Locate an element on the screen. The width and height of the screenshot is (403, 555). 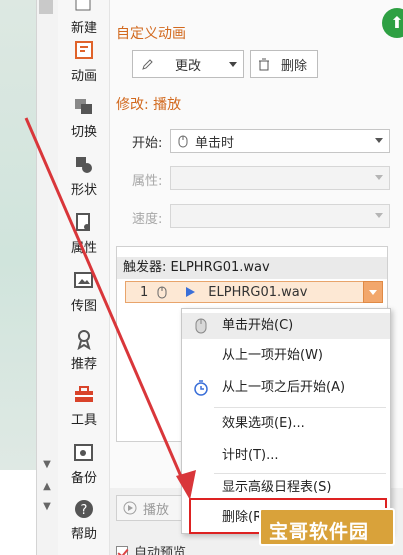
toolbar-backup-label: 备份 is located at coordinates (83, 478).